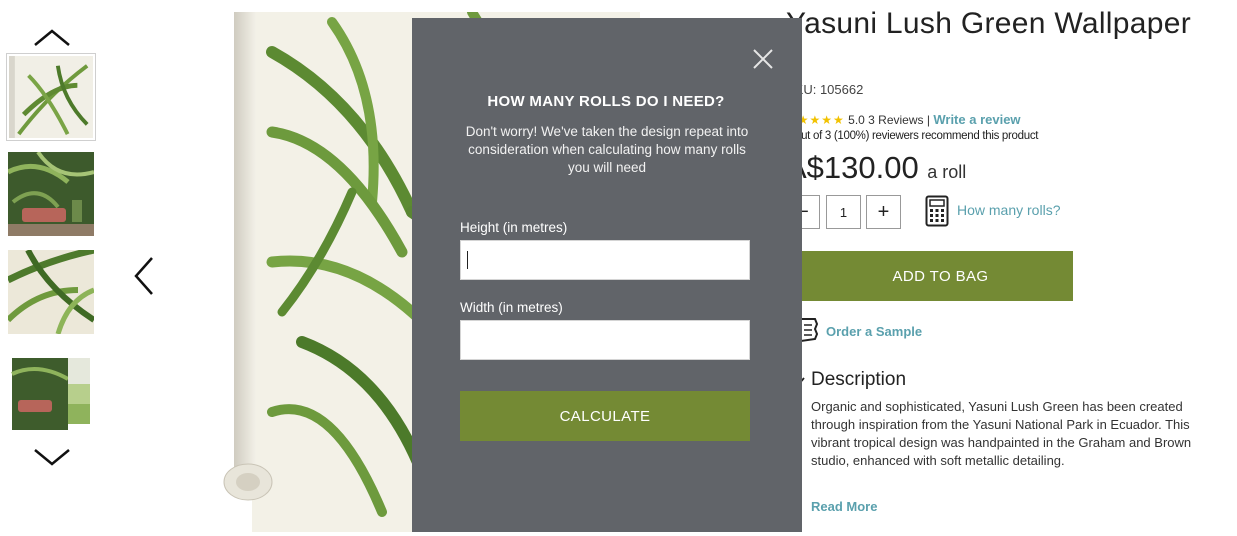 The height and width of the screenshot is (536, 1237). Describe the element at coordinates (883, 212) in the screenshot. I see `quantity-increase-button: +` at that location.